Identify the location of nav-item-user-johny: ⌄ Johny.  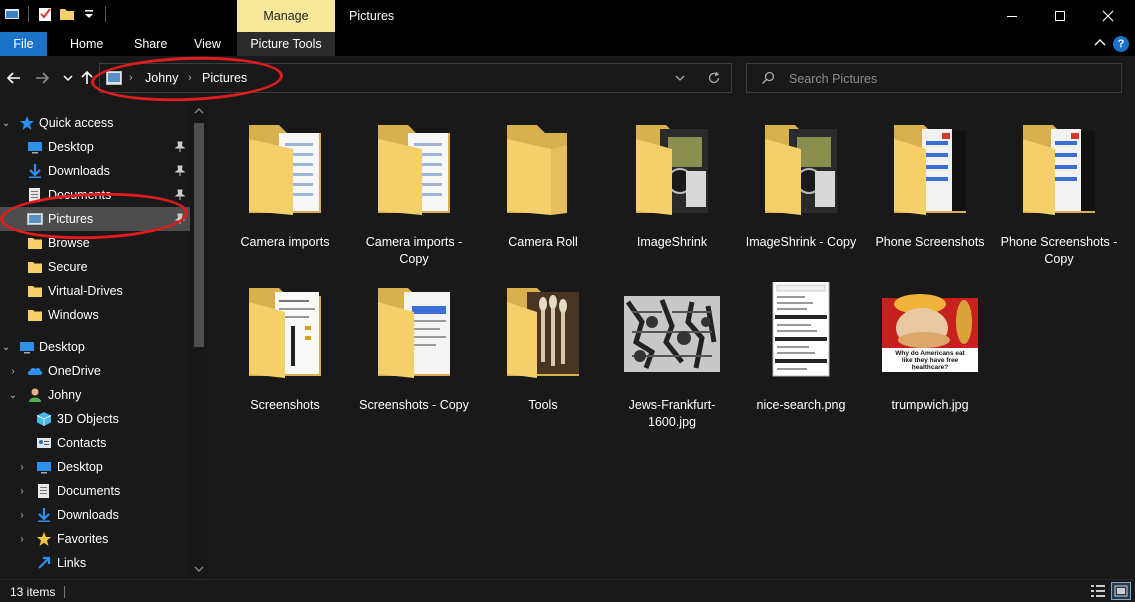
(95, 395).